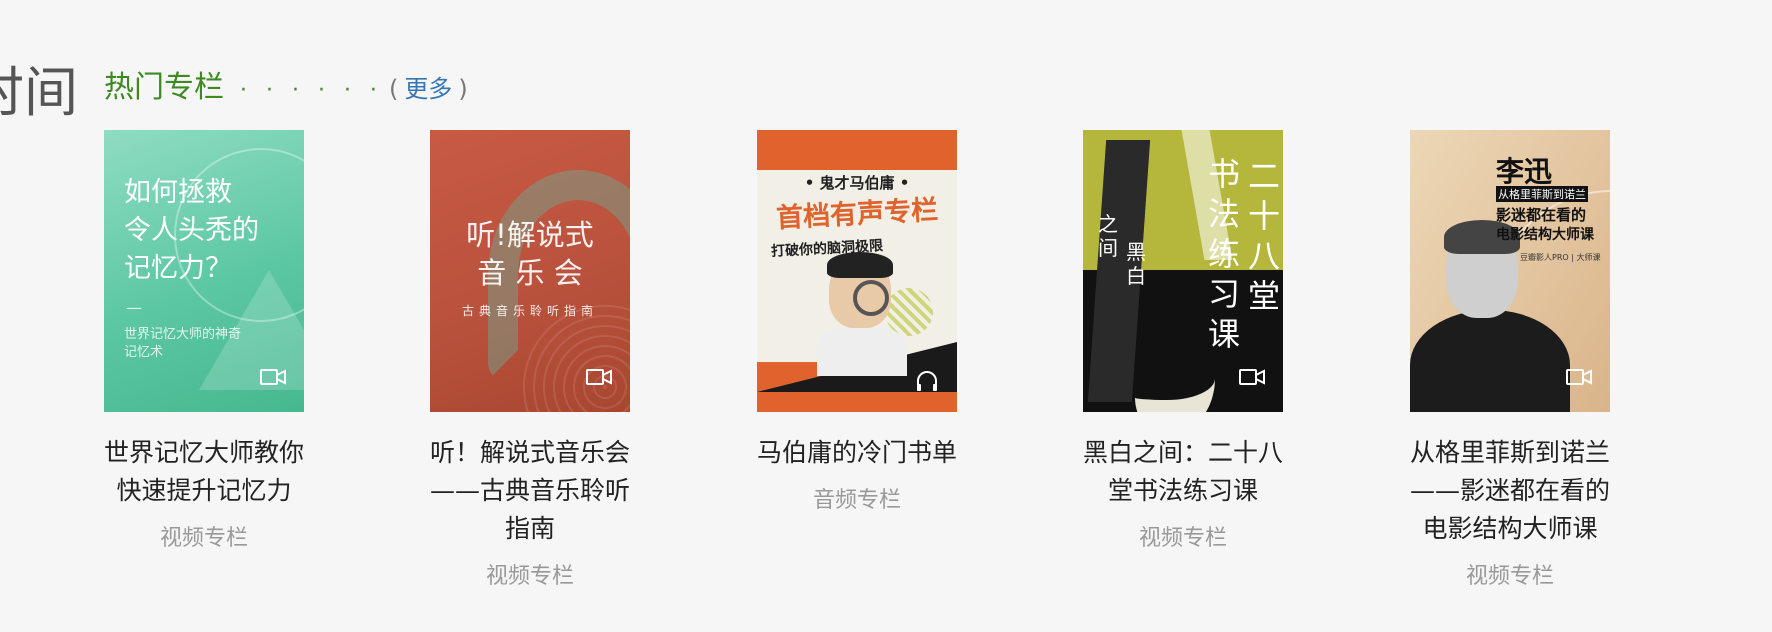  What do you see at coordinates (530, 235) in the screenshot?
I see `cover-headline-1: 听!解说式` at bounding box center [530, 235].